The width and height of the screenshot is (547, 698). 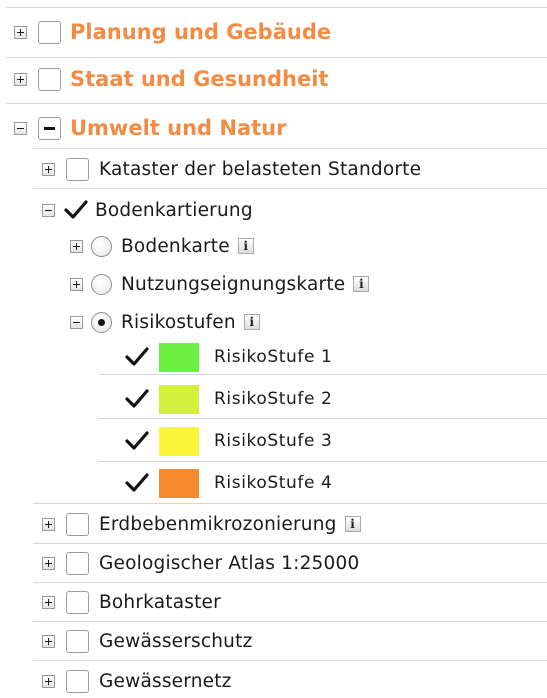 I want to click on layer-label: Gewässernetz, so click(x=165, y=681).